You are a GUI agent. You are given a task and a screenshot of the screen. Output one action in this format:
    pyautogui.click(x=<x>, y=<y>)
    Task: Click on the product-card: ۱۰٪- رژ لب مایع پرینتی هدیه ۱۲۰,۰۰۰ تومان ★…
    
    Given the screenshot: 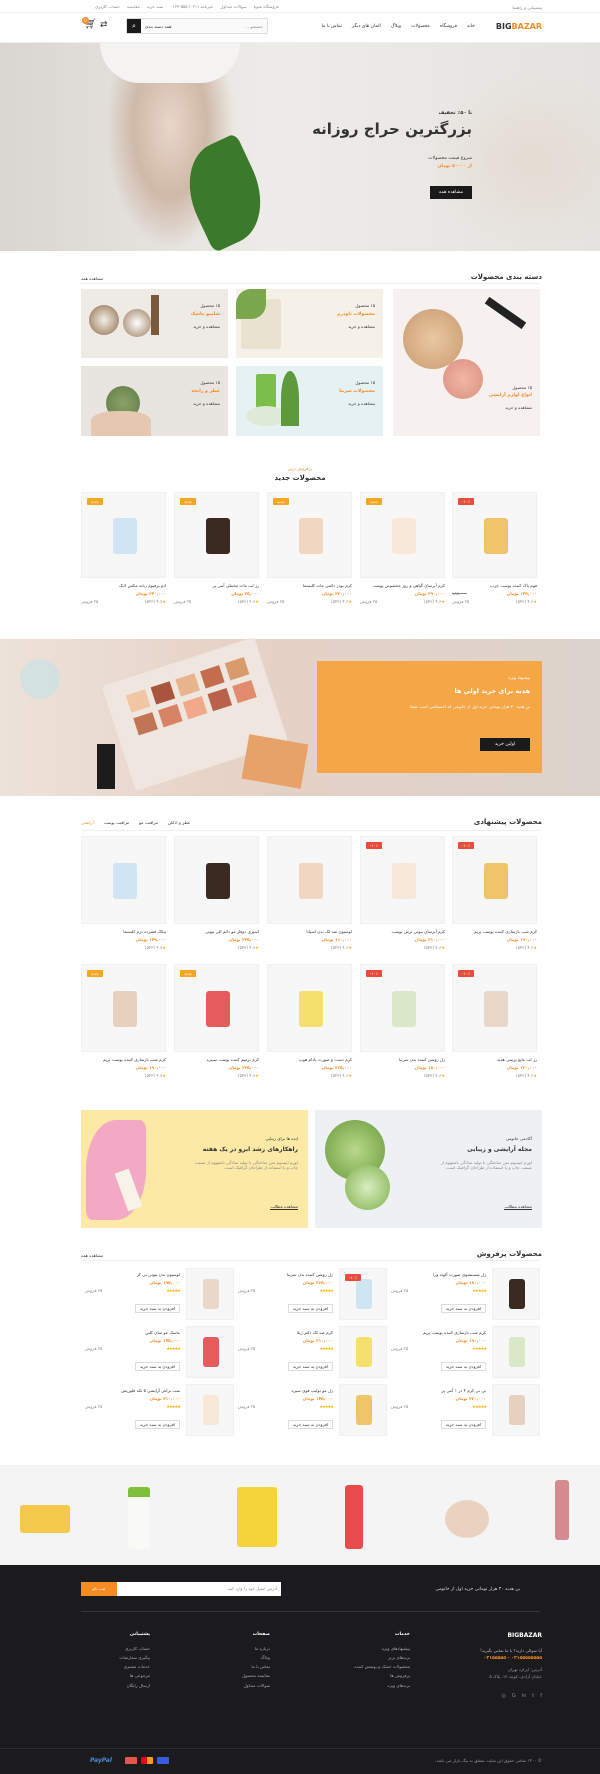 What is the action you would take?
    pyautogui.click(x=495, y=1024)
    